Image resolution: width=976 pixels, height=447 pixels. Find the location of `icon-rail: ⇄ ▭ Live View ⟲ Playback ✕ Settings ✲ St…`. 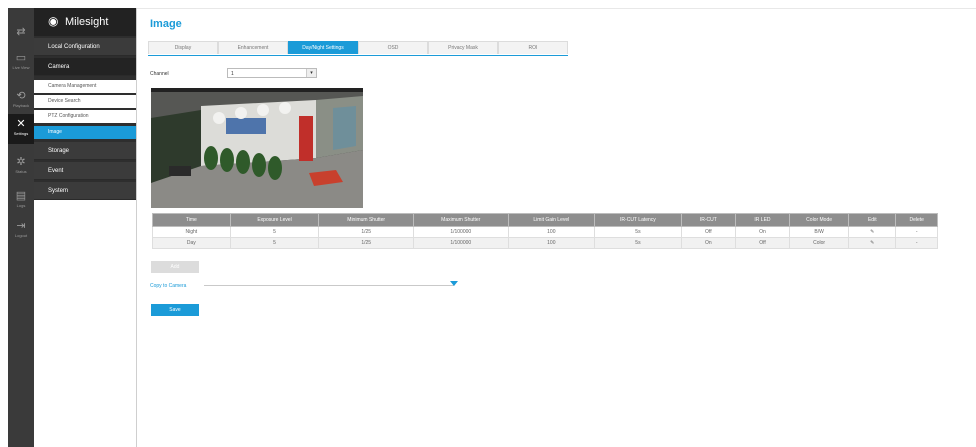

icon-rail: ⇄ ▭ Live View ⟲ Playback ✕ Settings ✲ St… is located at coordinates (21, 227).